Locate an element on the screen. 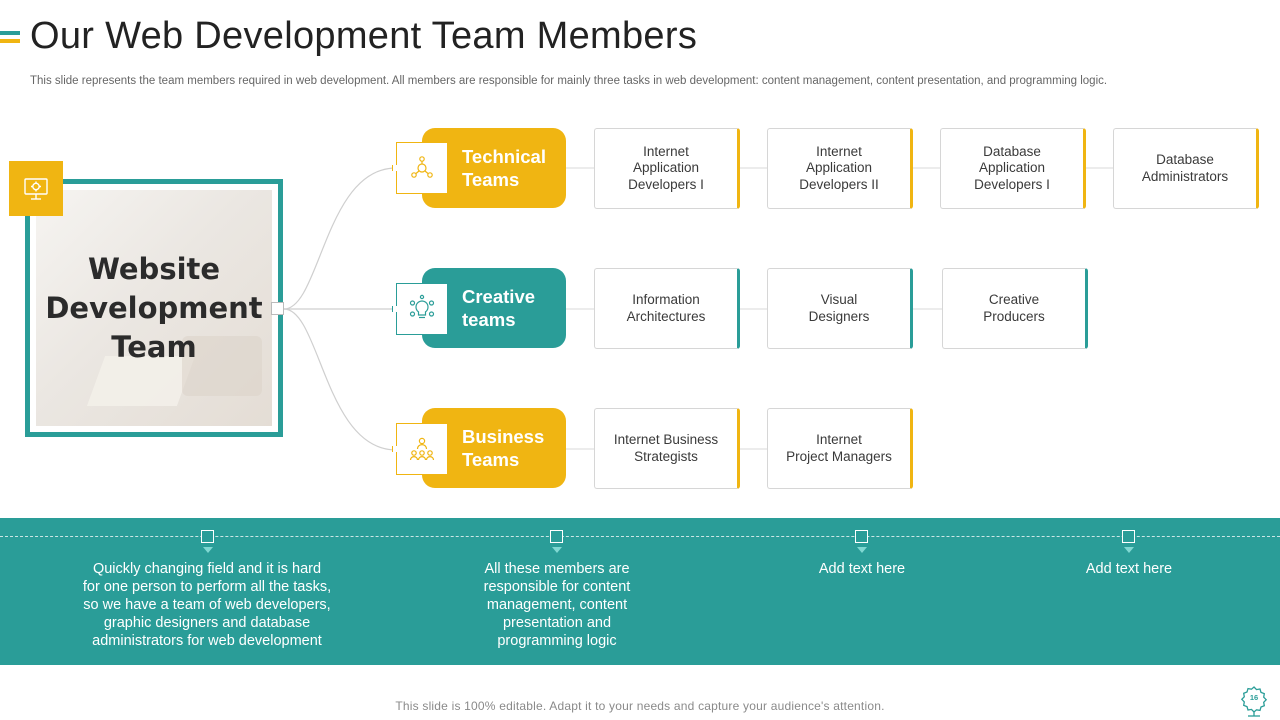  team-business-label: Business Teams is located at coordinates (503, 448).